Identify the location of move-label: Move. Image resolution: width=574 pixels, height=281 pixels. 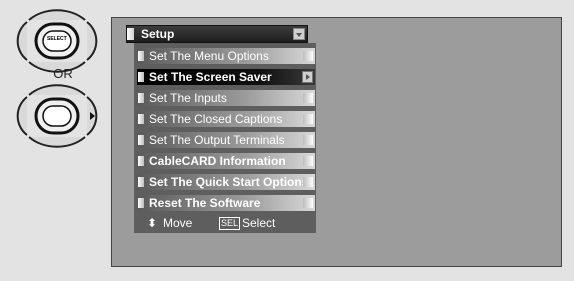
(178, 223).